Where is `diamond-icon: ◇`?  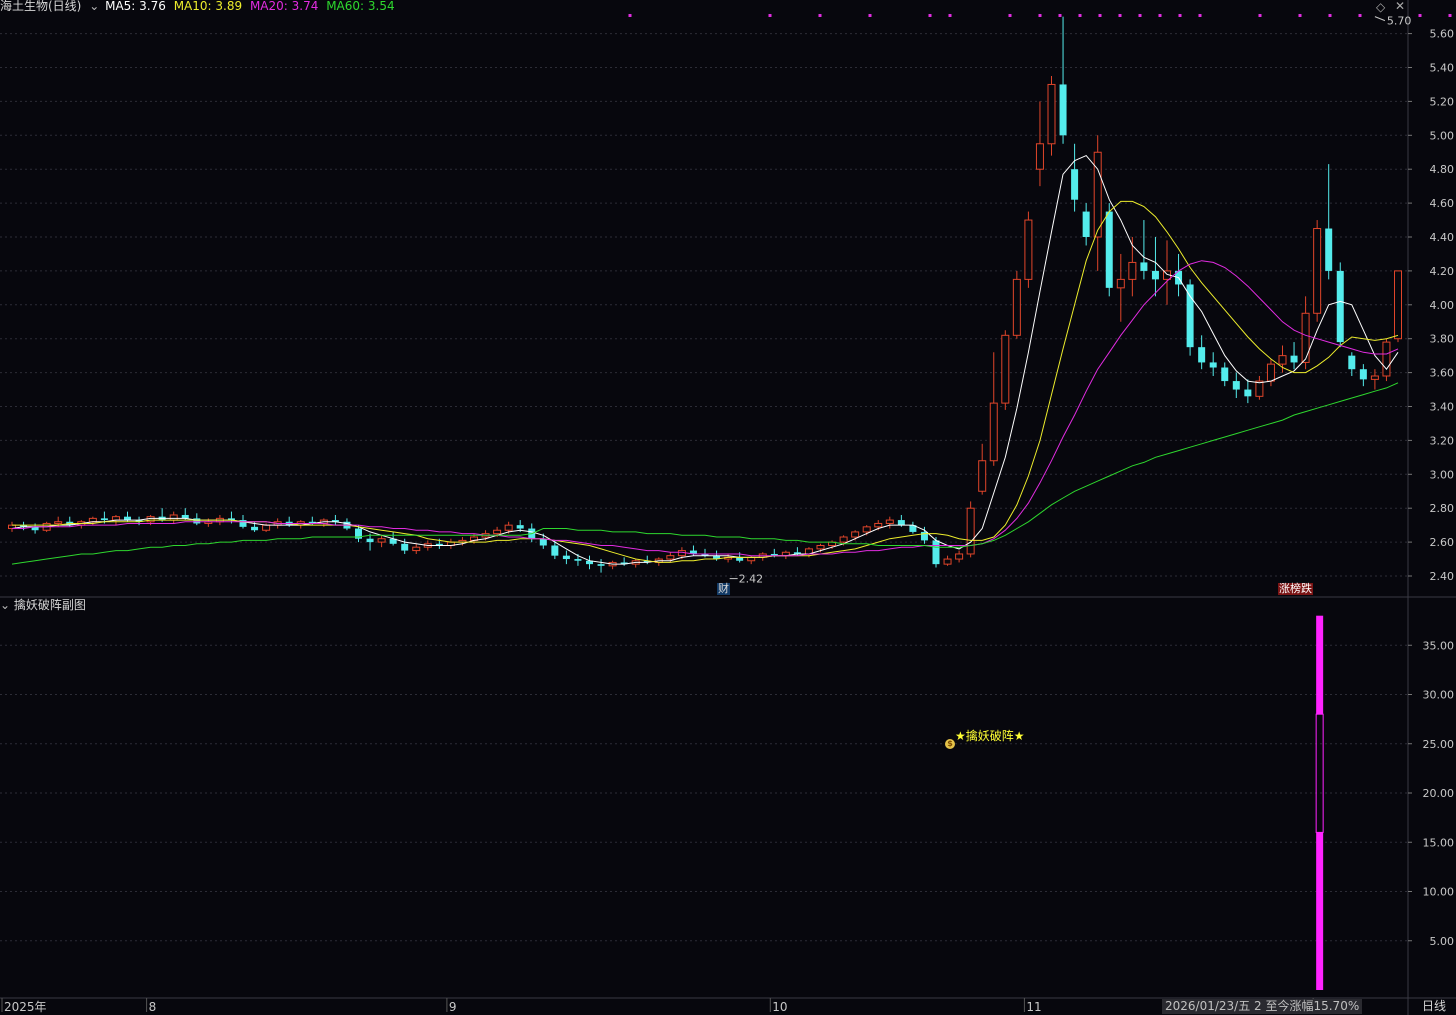
diamond-icon: ◇ is located at coordinates (1380, 7).